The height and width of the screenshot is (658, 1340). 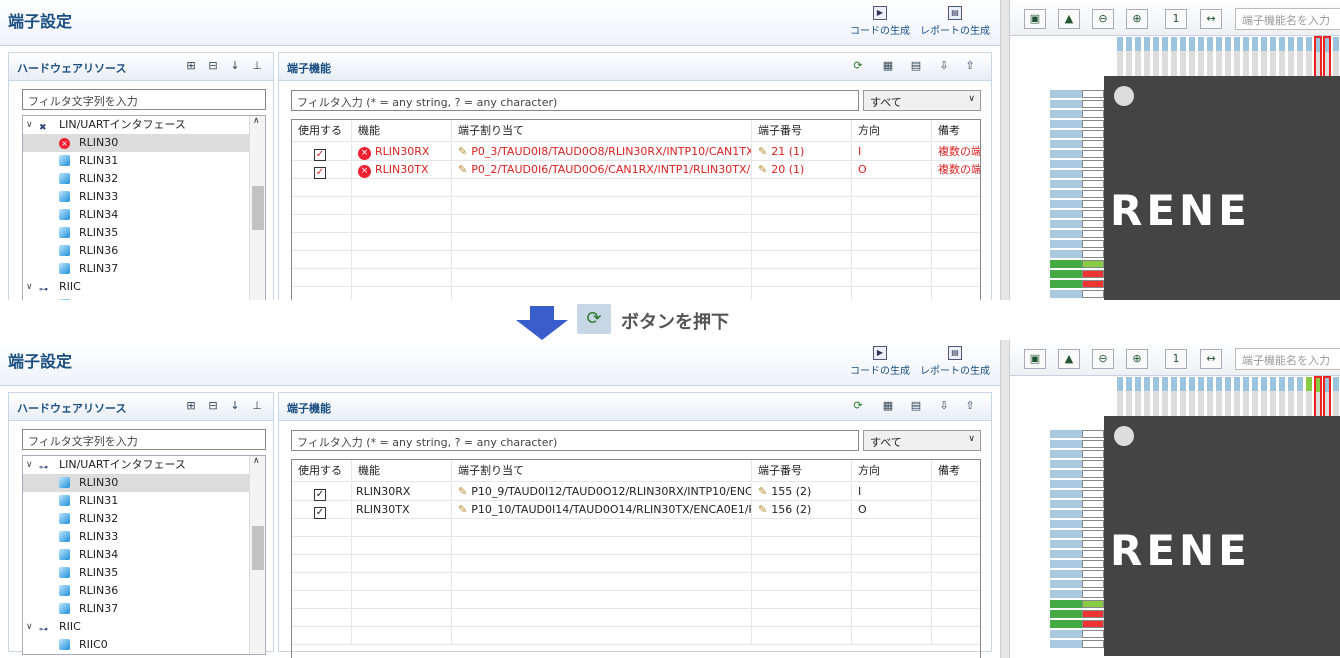 What do you see at coordinates (191, 66) in the screenshot?
I see `expand-all-icon: ⊞` at bounding box center [191, 66].